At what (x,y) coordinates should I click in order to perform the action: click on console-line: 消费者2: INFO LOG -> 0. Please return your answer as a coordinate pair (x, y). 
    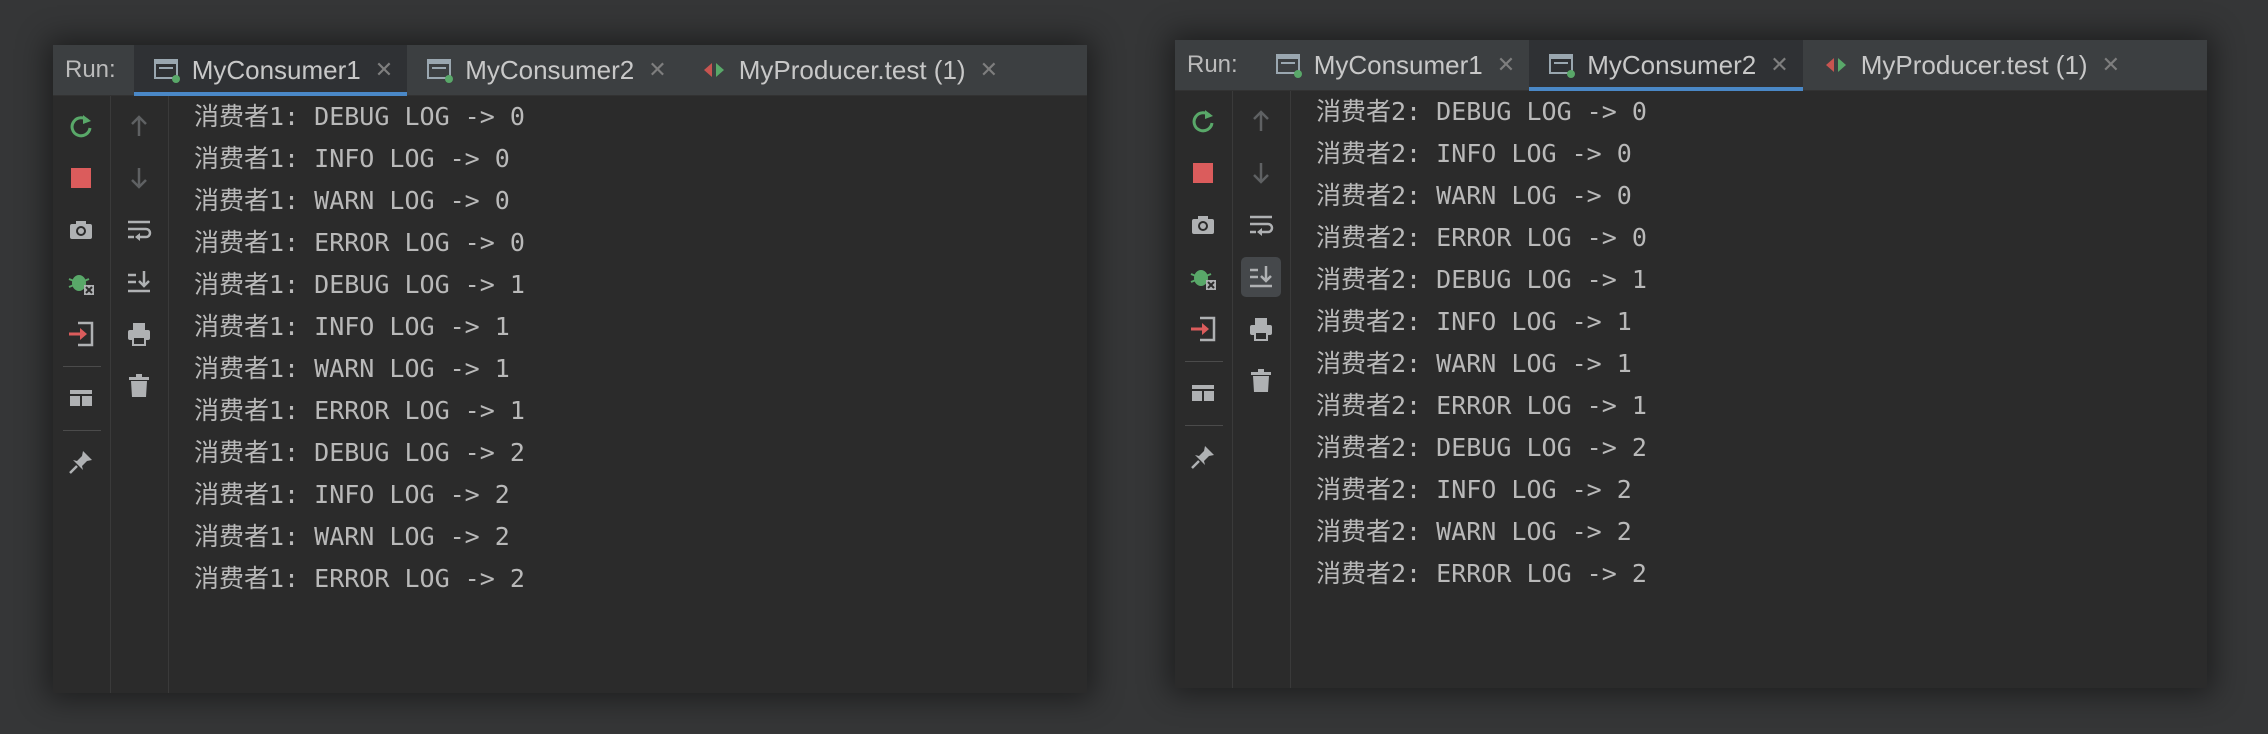
    Looking at the image, I should click on (1474, 153).